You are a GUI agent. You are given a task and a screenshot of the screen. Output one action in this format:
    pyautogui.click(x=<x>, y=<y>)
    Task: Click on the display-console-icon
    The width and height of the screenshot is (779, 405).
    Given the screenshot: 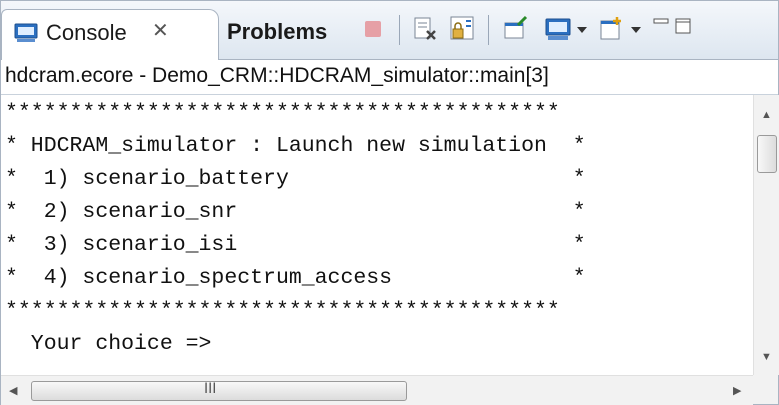 What is the action you would take?
    pyautogui.click(x=558, y=29)
    